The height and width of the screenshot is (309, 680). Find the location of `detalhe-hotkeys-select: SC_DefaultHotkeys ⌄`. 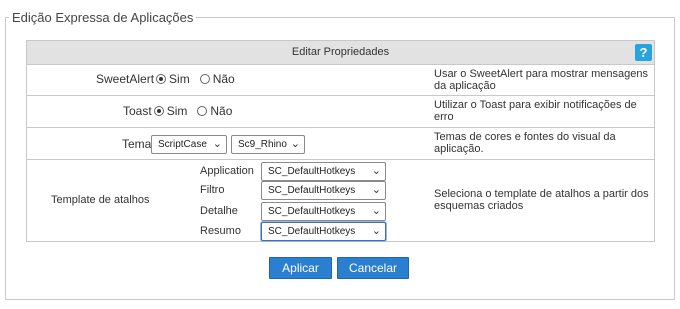

detalhe-hotkeys-select: SC_DefaultHotkeys ⌄ is located at coordinates (323, 211).